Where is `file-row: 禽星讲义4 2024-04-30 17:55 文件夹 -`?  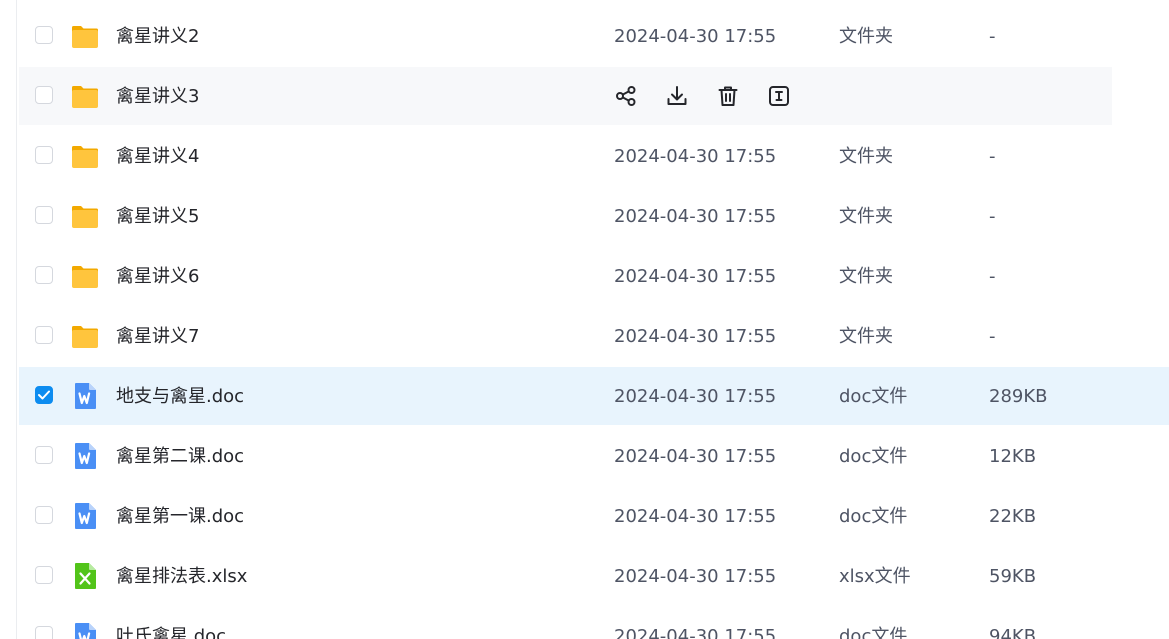 file-row: 禽星讲义4 2024-04-30 17:55 文件夹 - is located at coordinates (594, 157).